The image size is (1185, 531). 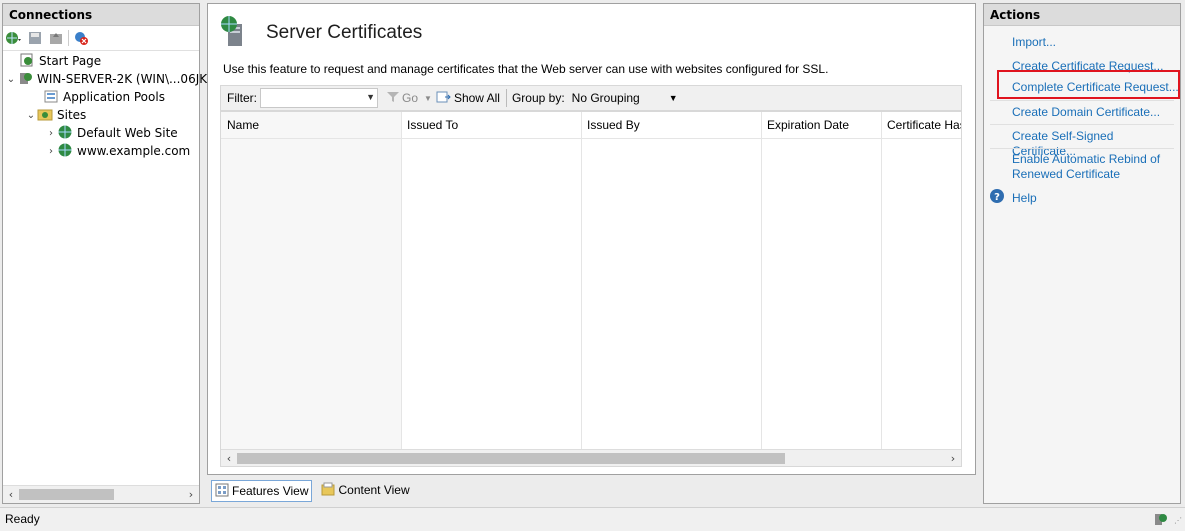 What do you see at coordinates (235, 32) in the screenshot?
I see `server-certificates-icon` at bounding box center [235, 32].